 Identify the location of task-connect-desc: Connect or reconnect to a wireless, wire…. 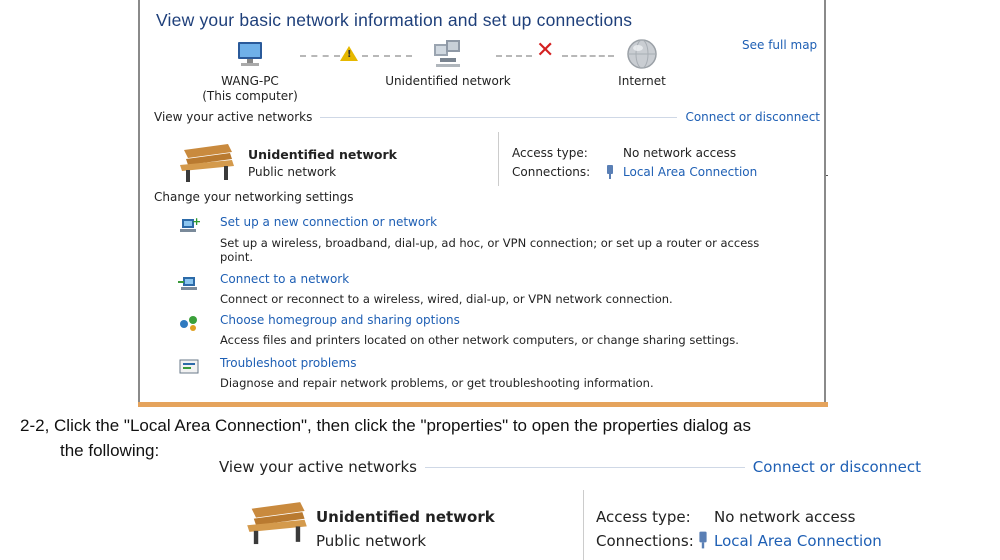
(446, 299).